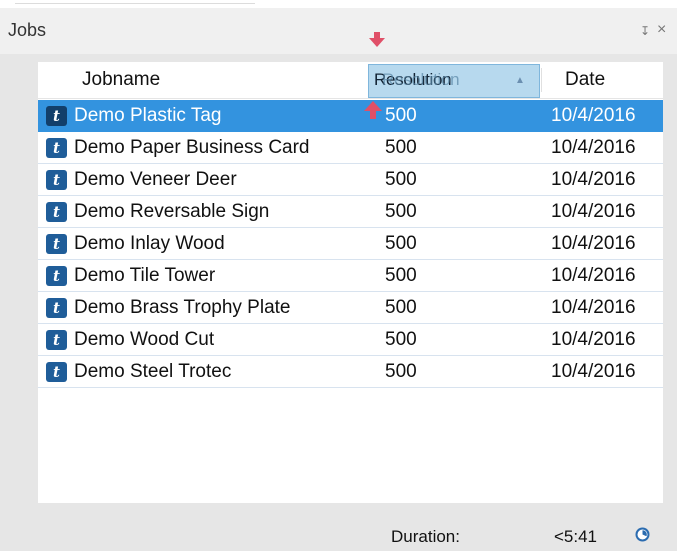  What do you see at coordinates (149, 243) in the screenshot?
I see `job-name-cell: Demo Inlay Wood` at bounding box center [149, 243].